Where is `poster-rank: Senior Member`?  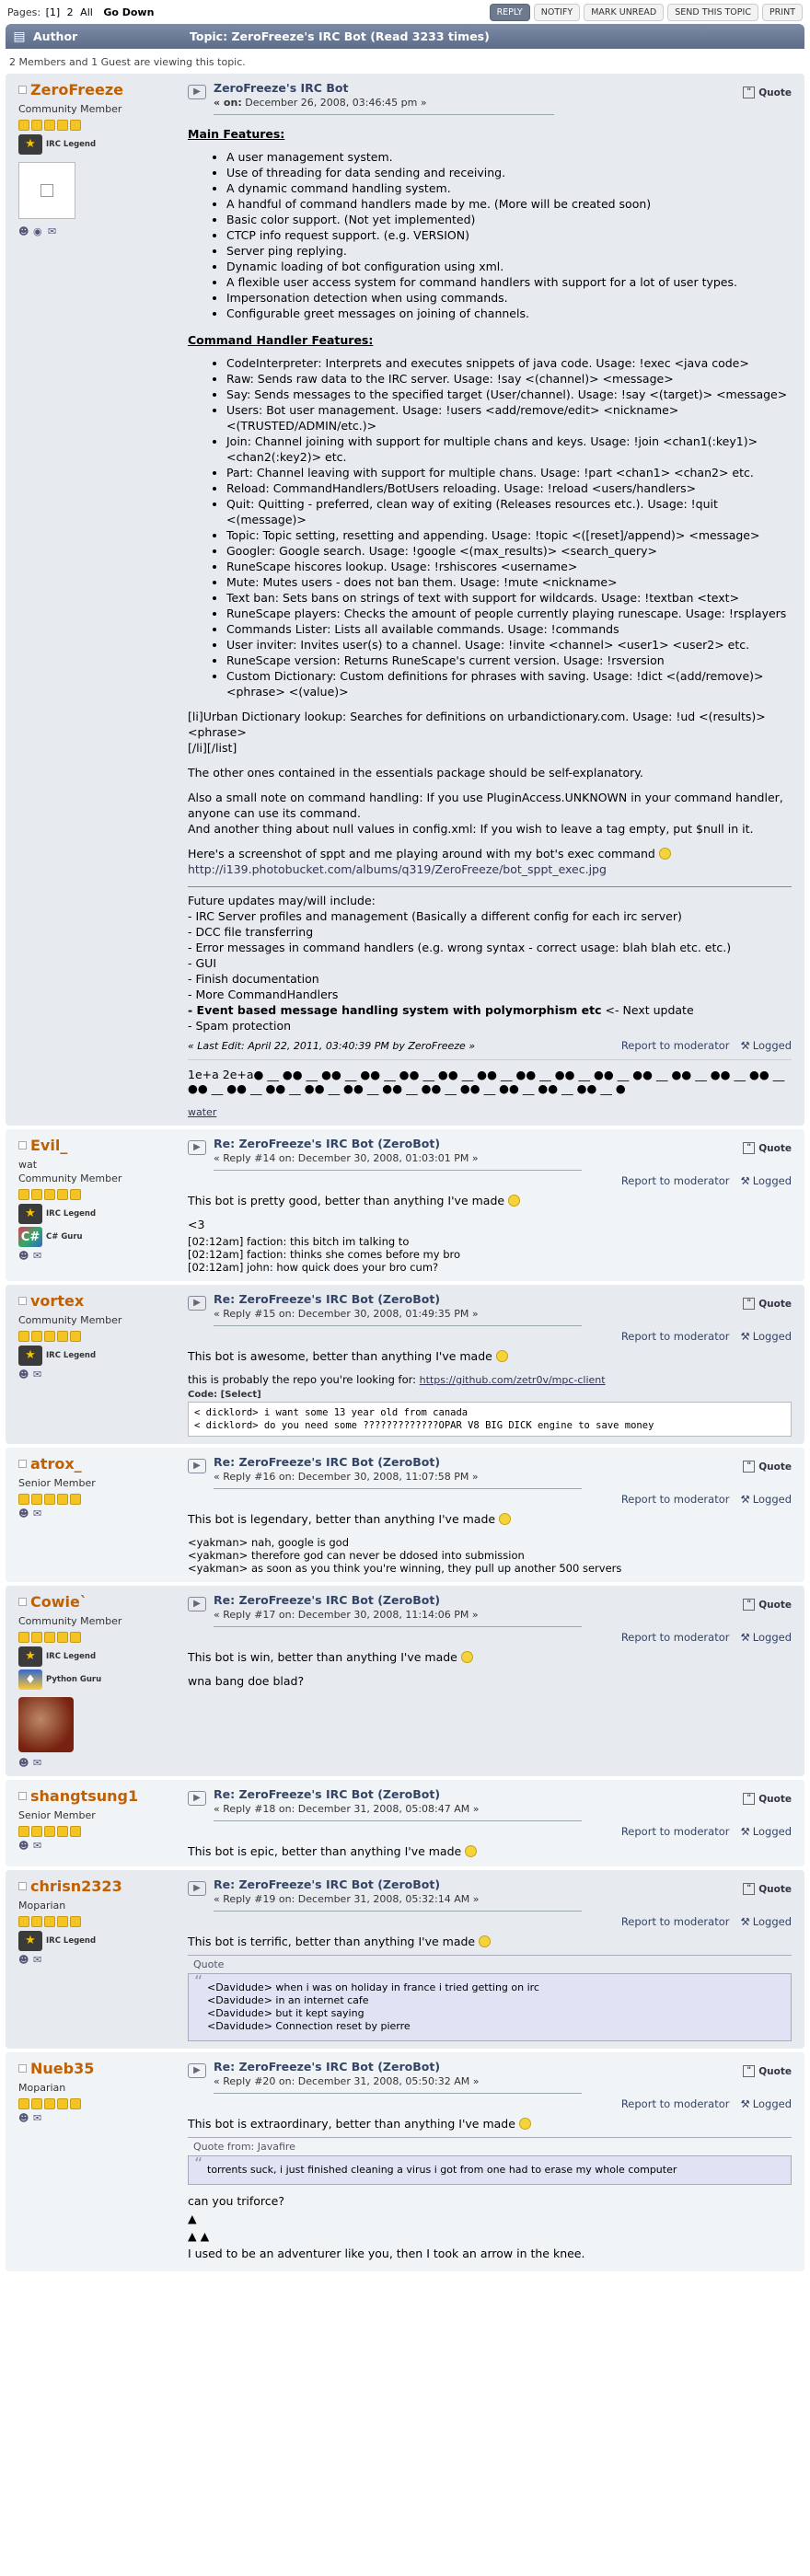 poster-rank: Senior Member is located at coordinates (57, 1483).